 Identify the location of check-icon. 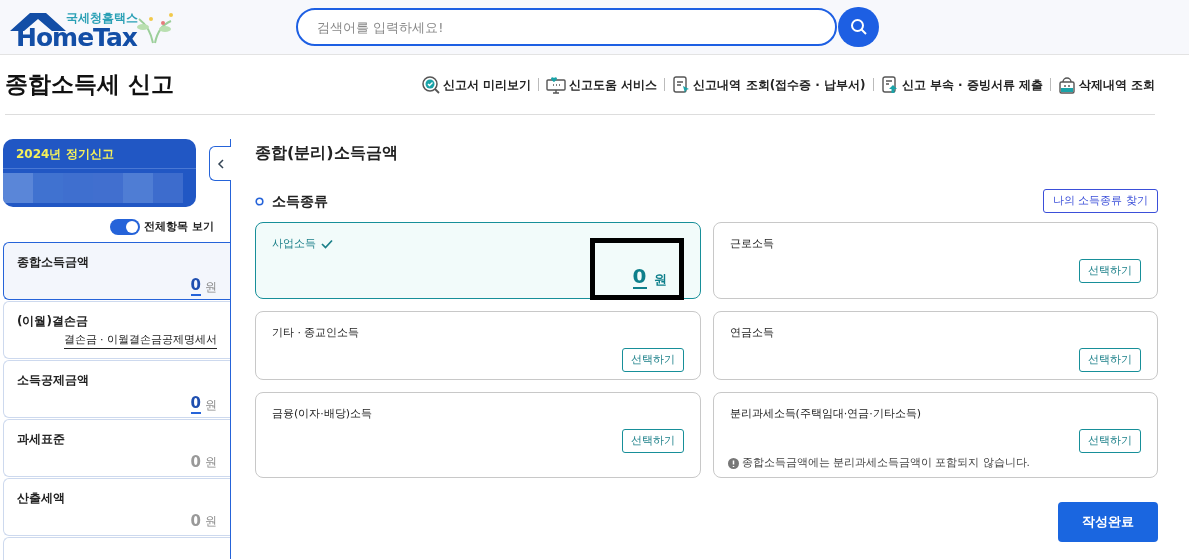
(327, 244).